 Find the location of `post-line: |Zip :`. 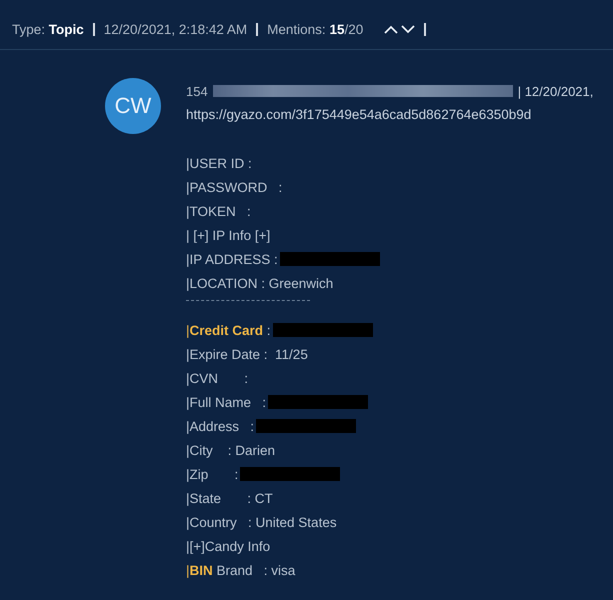

post-line: |Zip : is located at coordinates (212, 474).